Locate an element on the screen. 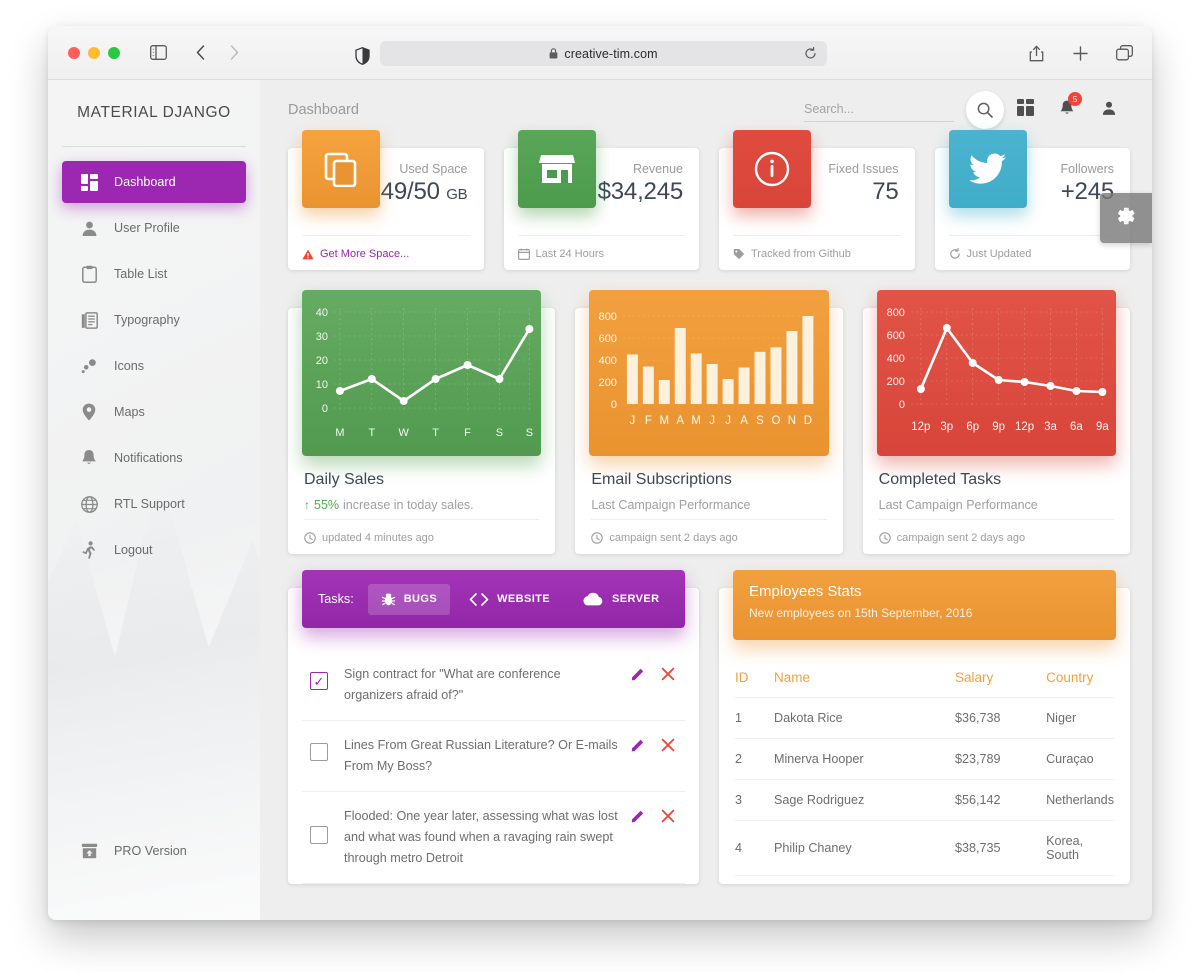 Image resolution: width=1200 pixels, height=972 pixels. sidebar-item-label: Dashboard is located at coordinates (145, 182).